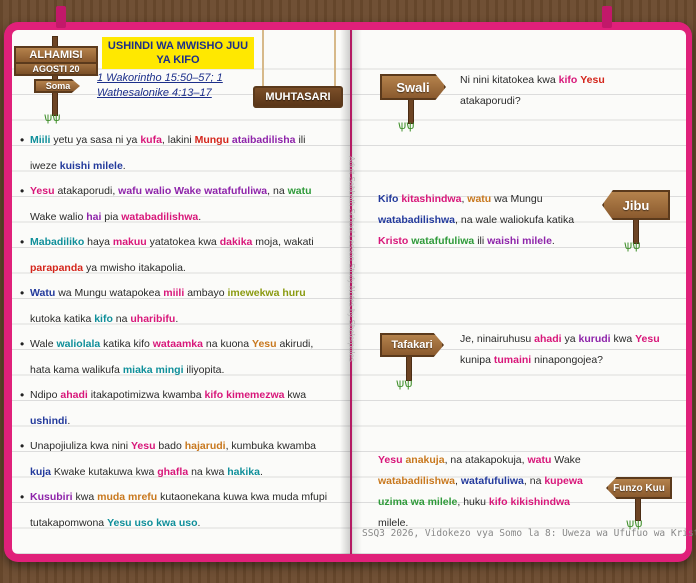  I want to click on text-line: Je, ninairuhusu ahadi ya kurudi kwa Yesu, so click(572, 339).